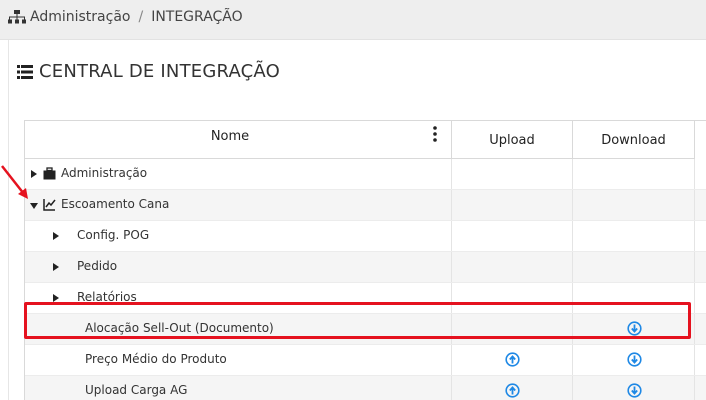 This screenshot has height=400, width=706. What do you see at coordinates (49, 173) in the screenshot?
I see `briefcase-icon` at bounding box center [49, 173].